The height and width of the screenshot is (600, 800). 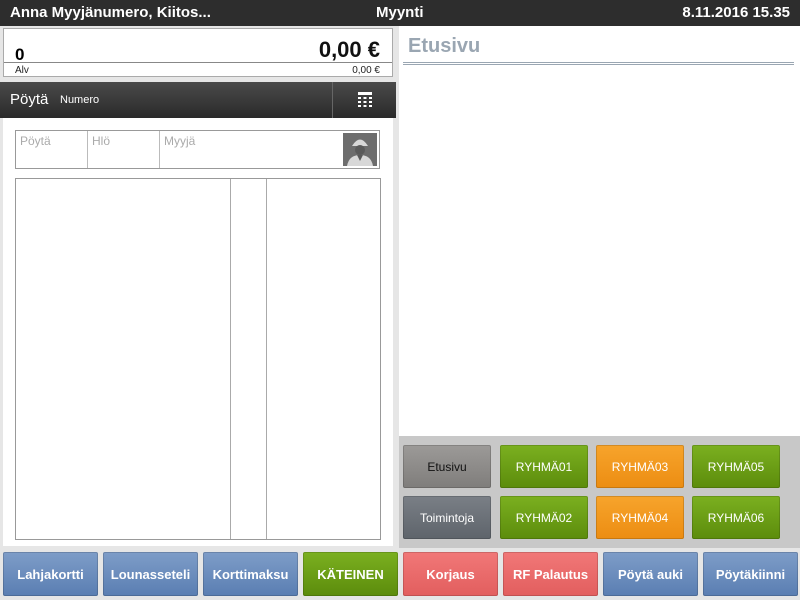 What do you see at coordinates (750, 574) in the screenshot?
I see `table-close-button: Pöytäkiinni` at bounding box center [750, 574].